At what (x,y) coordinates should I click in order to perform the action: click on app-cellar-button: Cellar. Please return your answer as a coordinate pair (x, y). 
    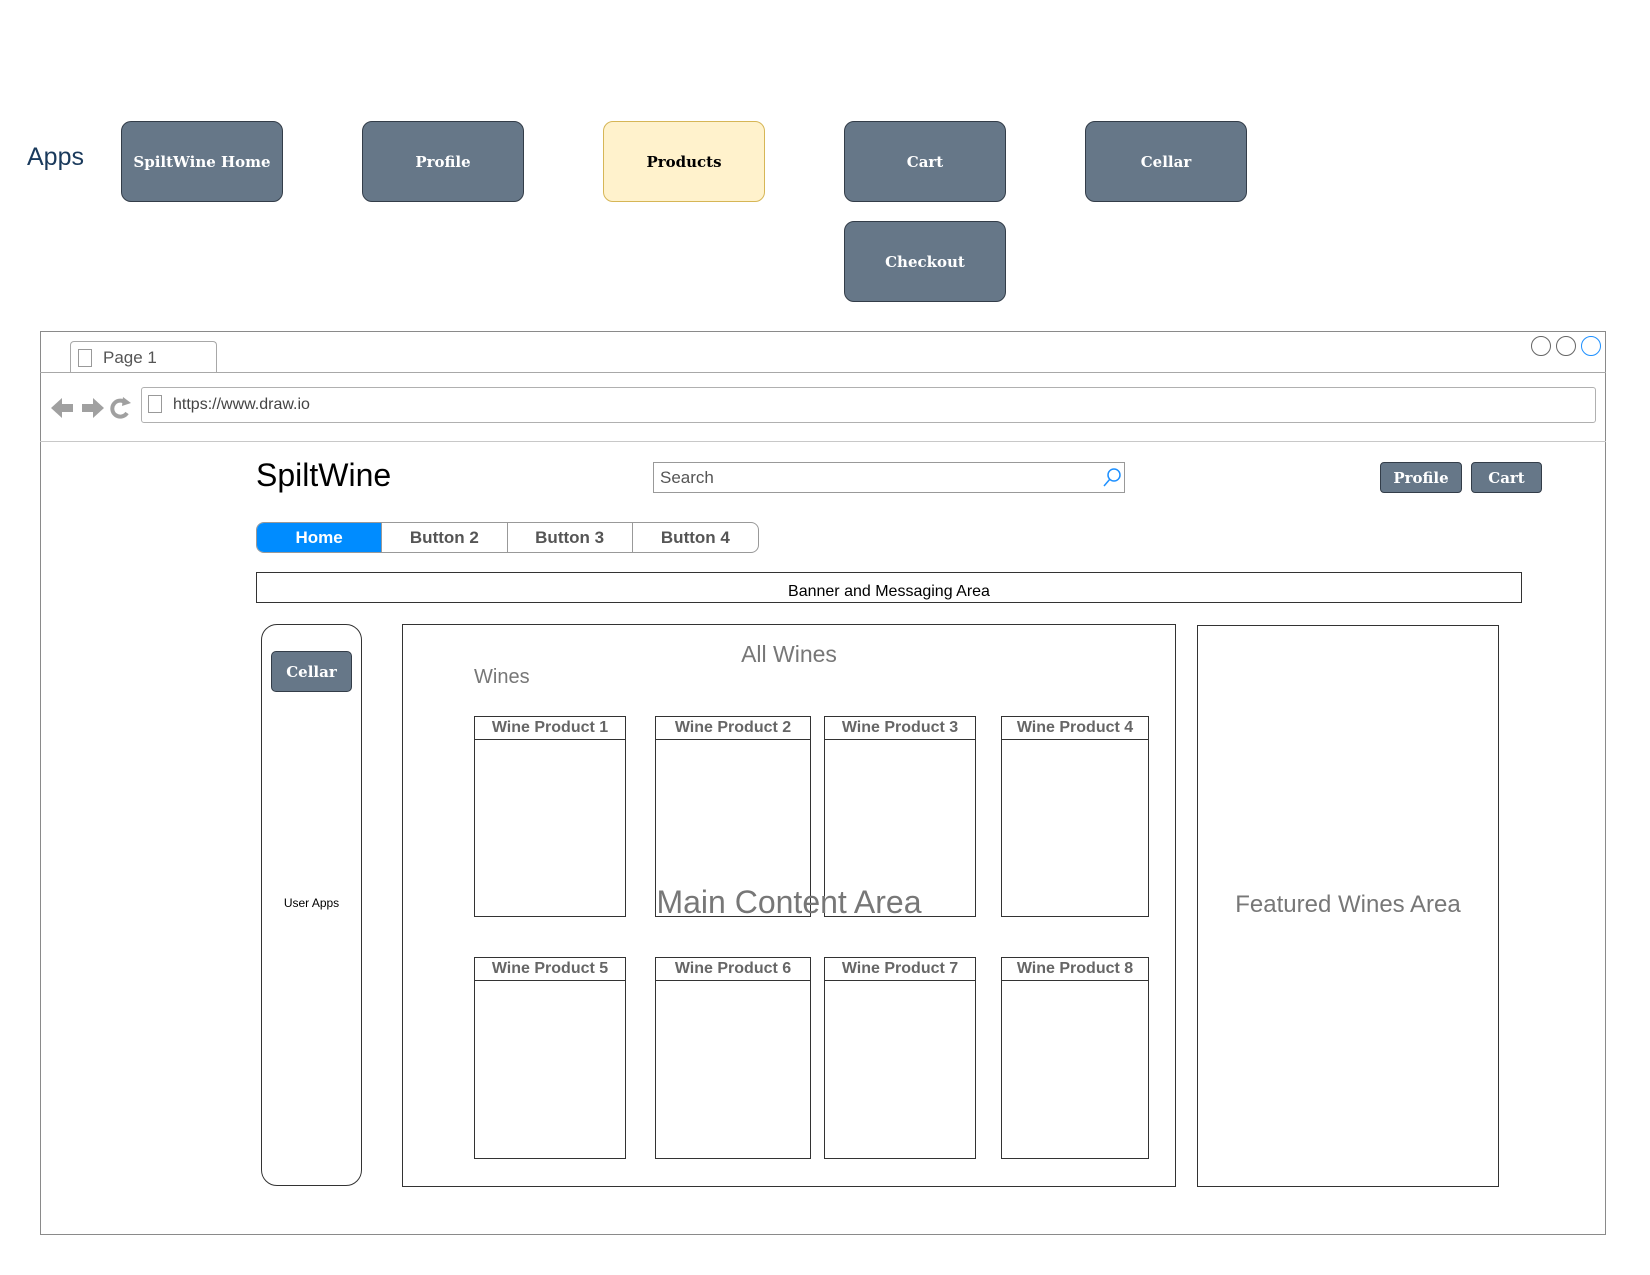
    Looking at the image, I should click on (1166, 161).